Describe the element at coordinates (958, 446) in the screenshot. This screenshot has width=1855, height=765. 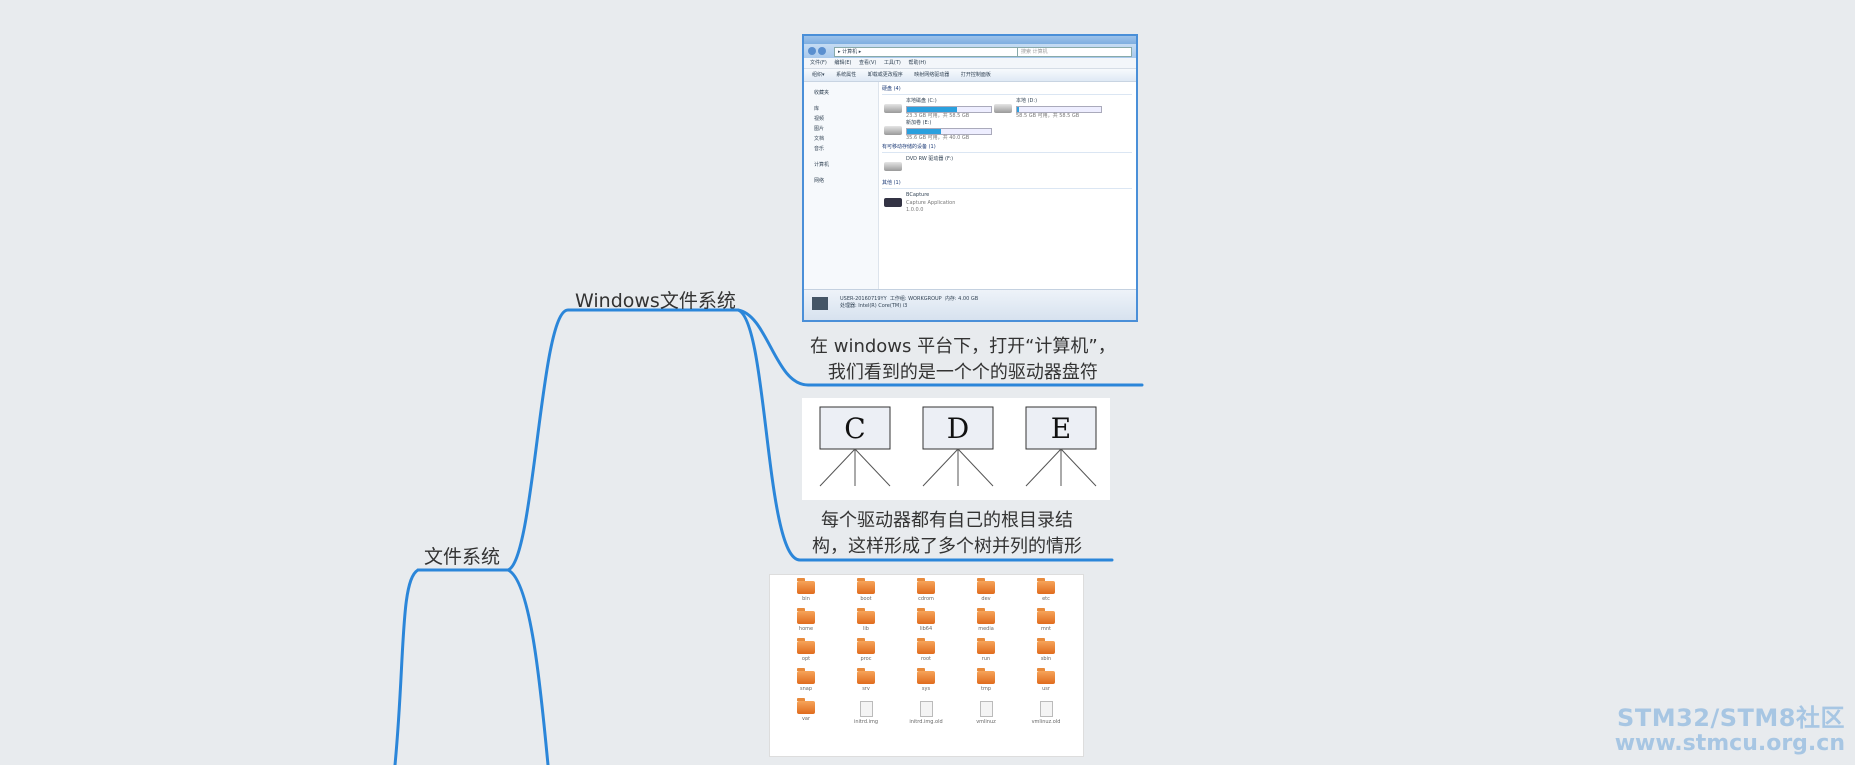
I see `drive-tree-diagram: C D E` at that location.